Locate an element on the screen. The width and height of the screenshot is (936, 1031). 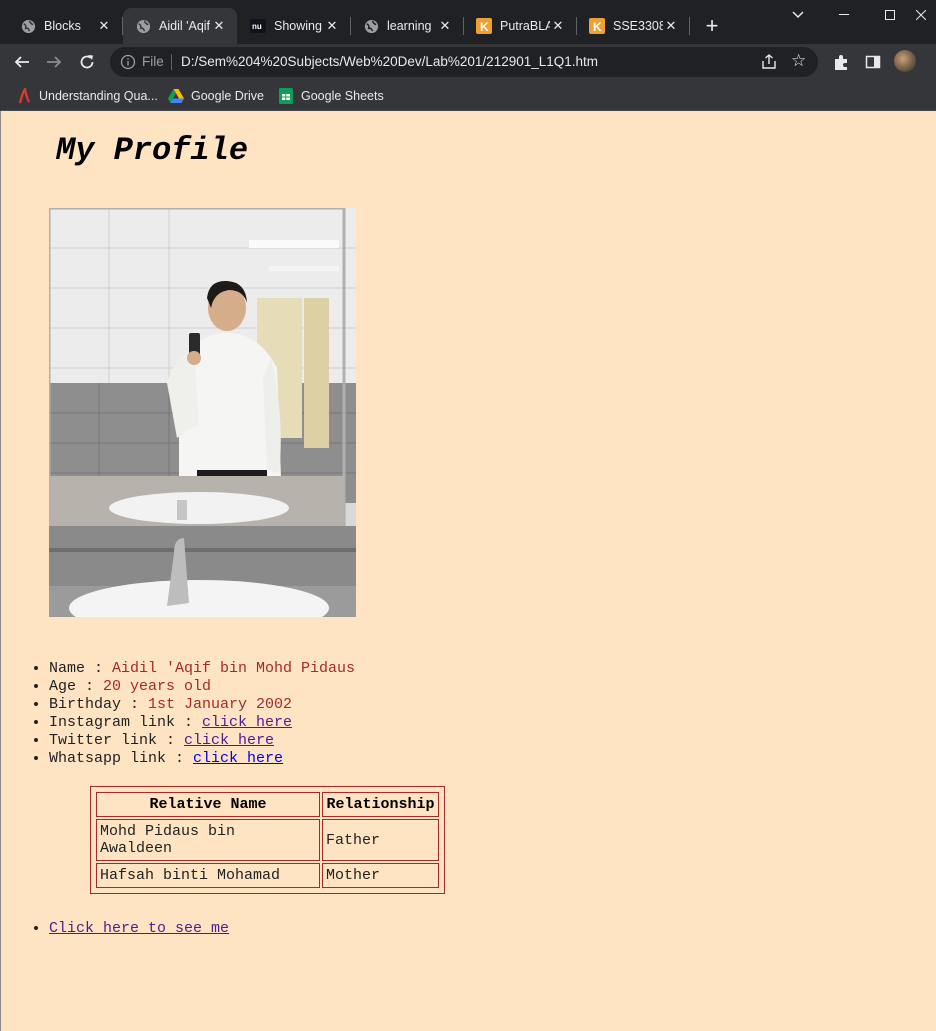
tab-title: Blocks is located at coordinates (62, 26).